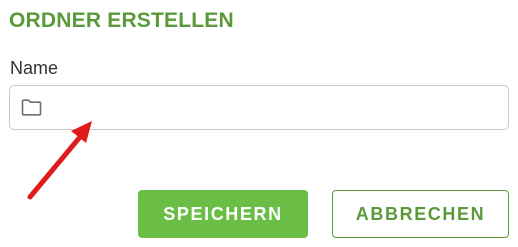 Image resolution: width=518 pixels, height=247 pixels. I want to click on name-input, so click(276, 107).